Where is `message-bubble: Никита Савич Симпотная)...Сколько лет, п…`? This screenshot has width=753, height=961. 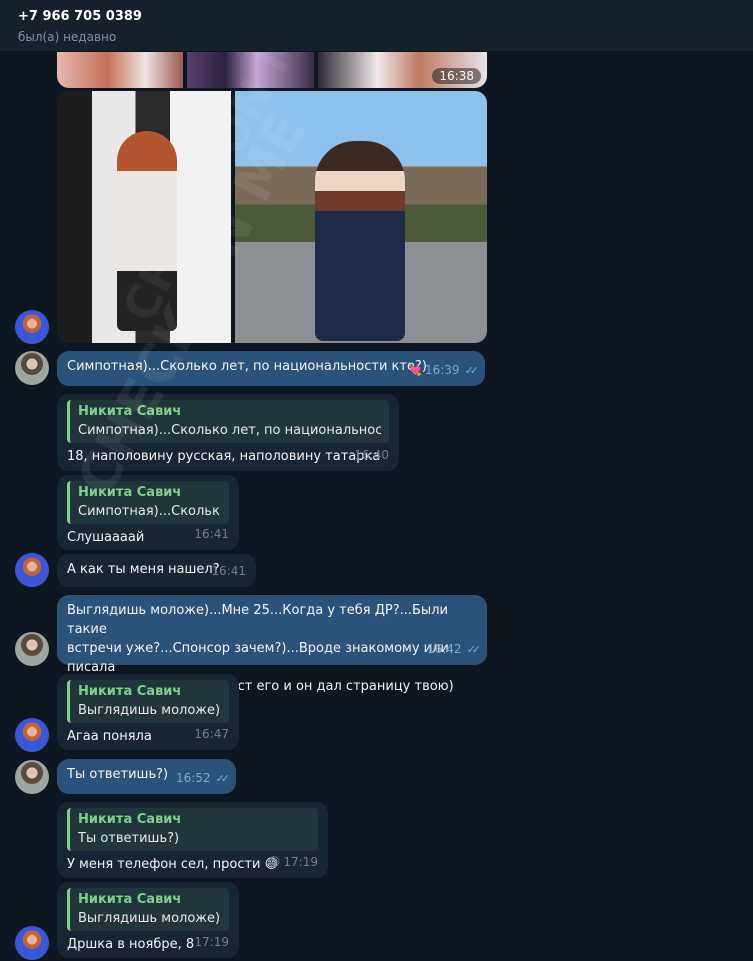
message-bubble: Никита Савич Симпотная)...Сколько лет, п… is located at coordinates (228, 432).